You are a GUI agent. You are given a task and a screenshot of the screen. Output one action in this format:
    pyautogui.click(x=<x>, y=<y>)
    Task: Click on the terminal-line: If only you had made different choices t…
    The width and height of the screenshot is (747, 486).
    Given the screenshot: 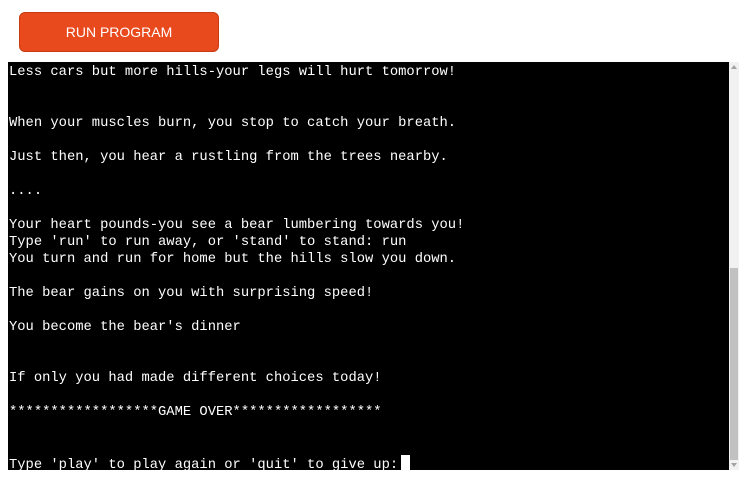 What is the action you would take?
    pyautogui.click(x=195, y=378)
    